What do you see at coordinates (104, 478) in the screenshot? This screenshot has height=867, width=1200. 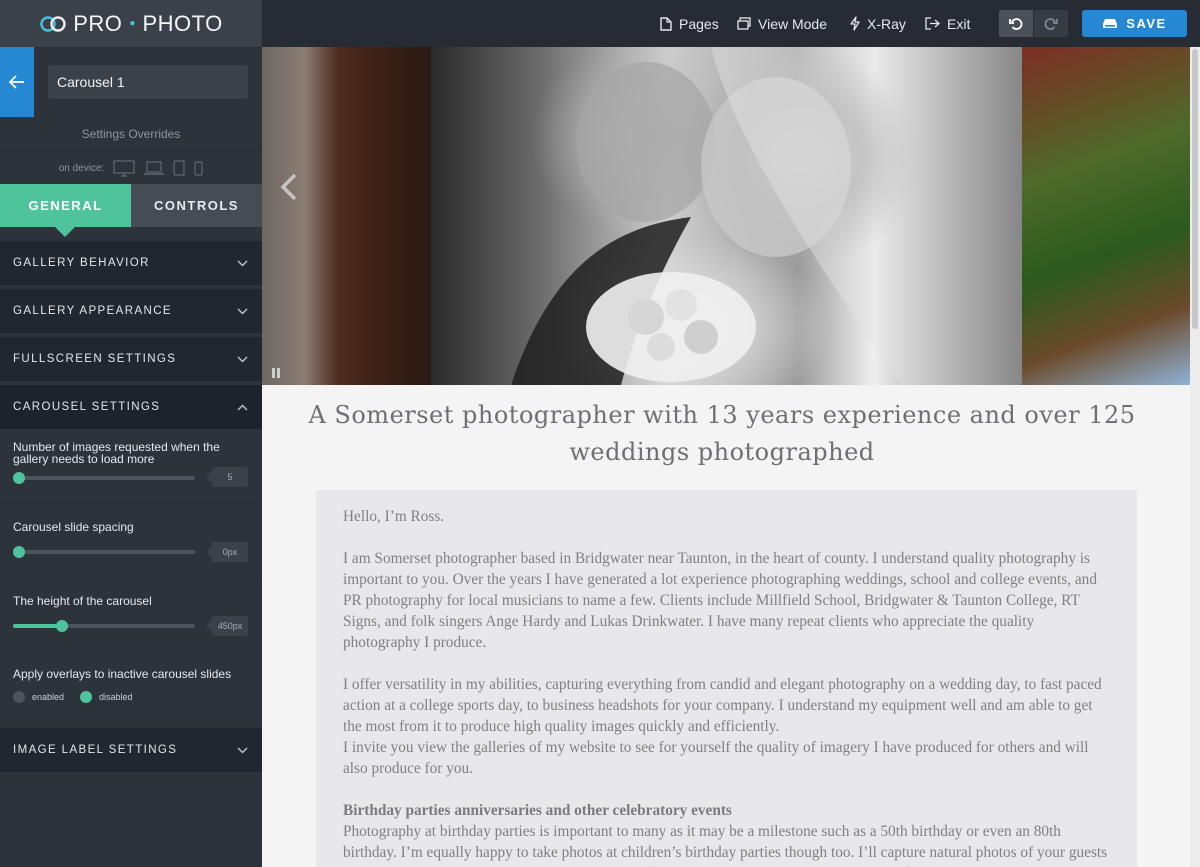 I see `images-requested-slider` at bounding box center [104, 478].